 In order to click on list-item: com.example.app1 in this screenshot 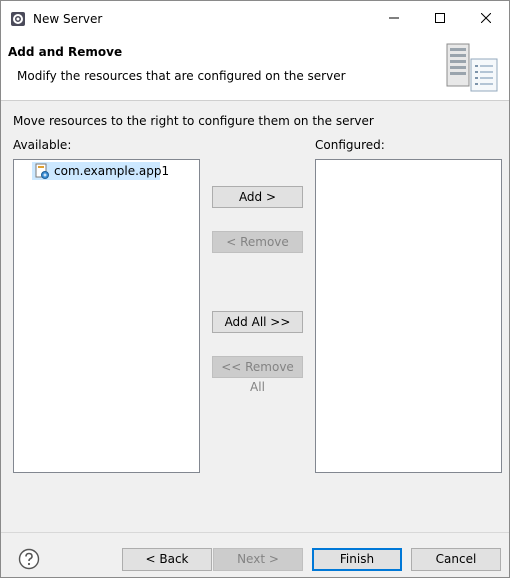, I will do `click(100, 171)`.